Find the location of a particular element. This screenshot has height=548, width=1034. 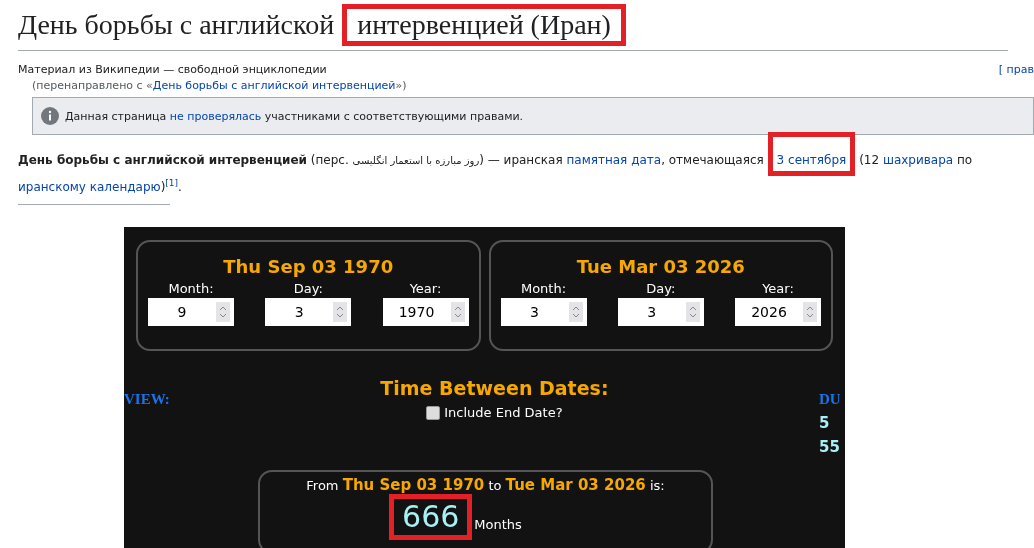

article-link: шахривара is located at coordinates (918, 160).